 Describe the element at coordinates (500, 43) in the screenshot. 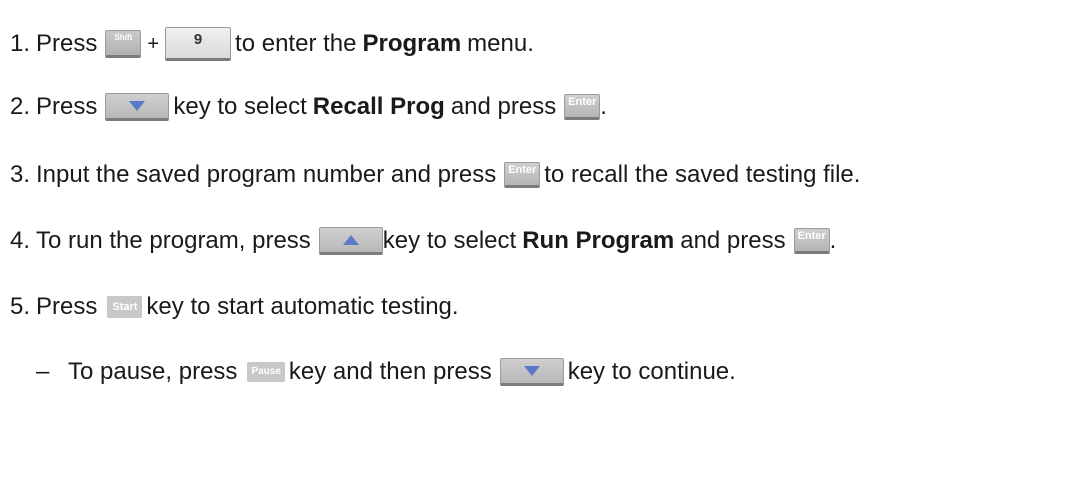

I see `text: menu.` at that location.